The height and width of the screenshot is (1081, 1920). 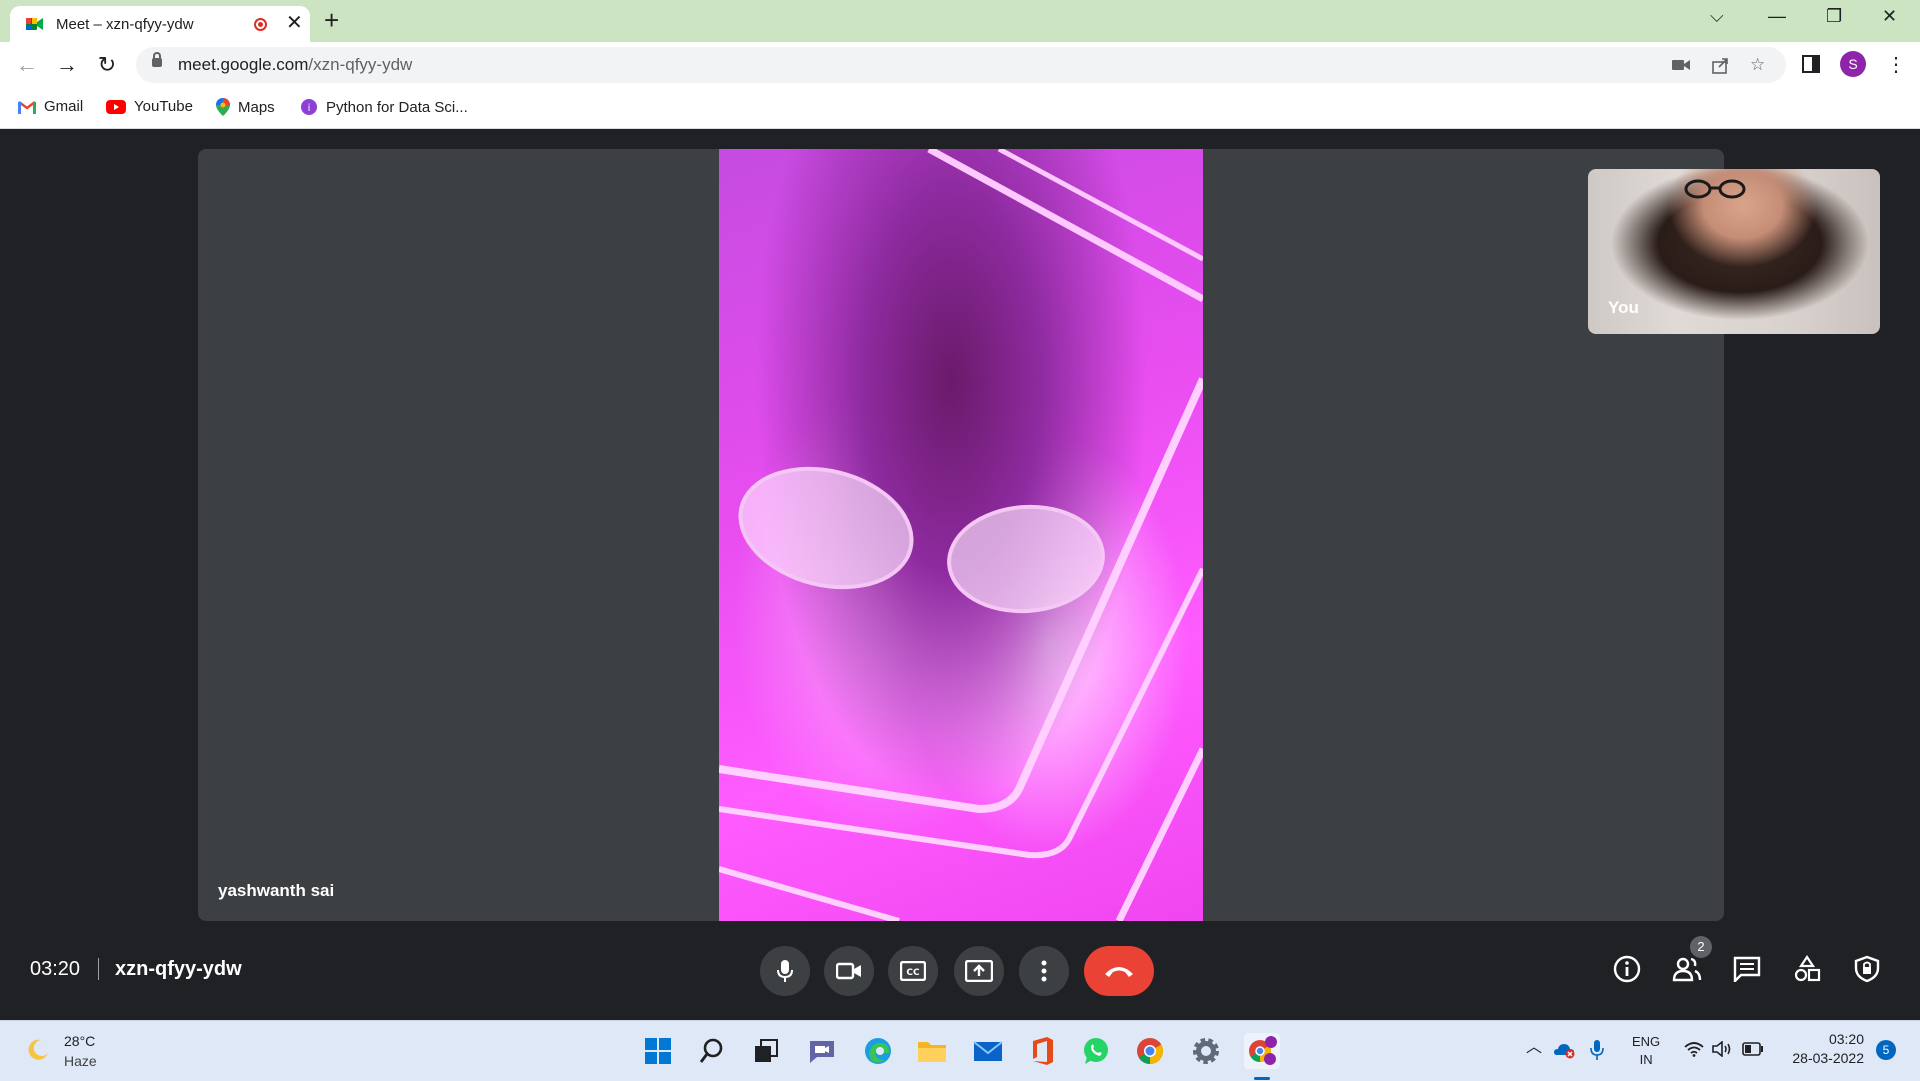 I want to click on file-explorer-icon, so click(x=932, y=1052).